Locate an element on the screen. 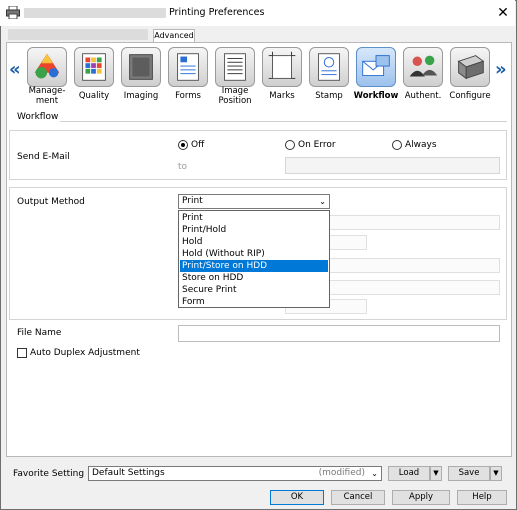 Image resolution: width=517 pixels, height=510 pixels. stamp-icon is located at coordinates (329, 67).